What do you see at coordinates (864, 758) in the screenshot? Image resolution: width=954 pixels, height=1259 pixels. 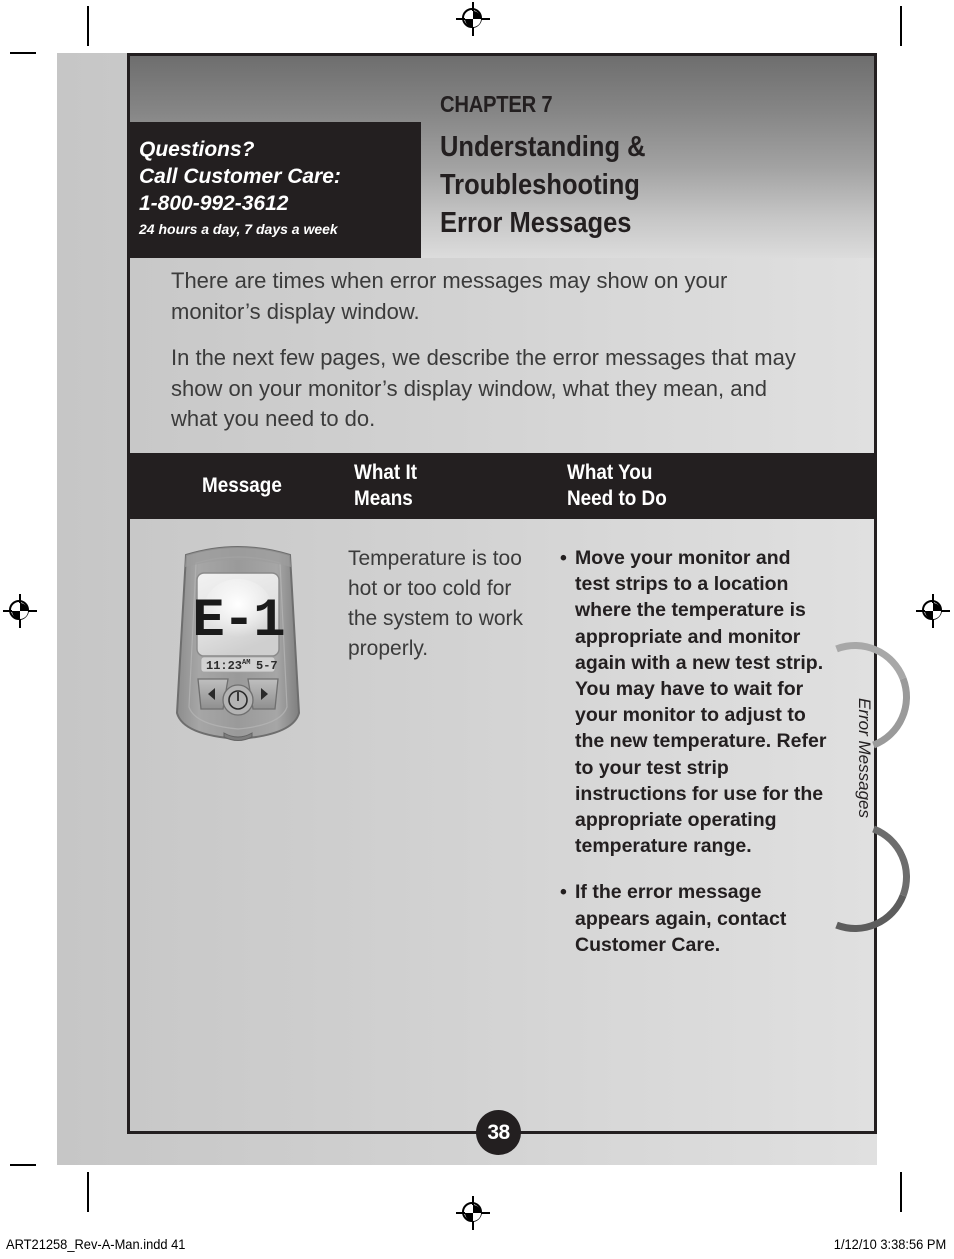 I see `section-thumb-tab-label: Error Messages` at bounding box center [864, 758].